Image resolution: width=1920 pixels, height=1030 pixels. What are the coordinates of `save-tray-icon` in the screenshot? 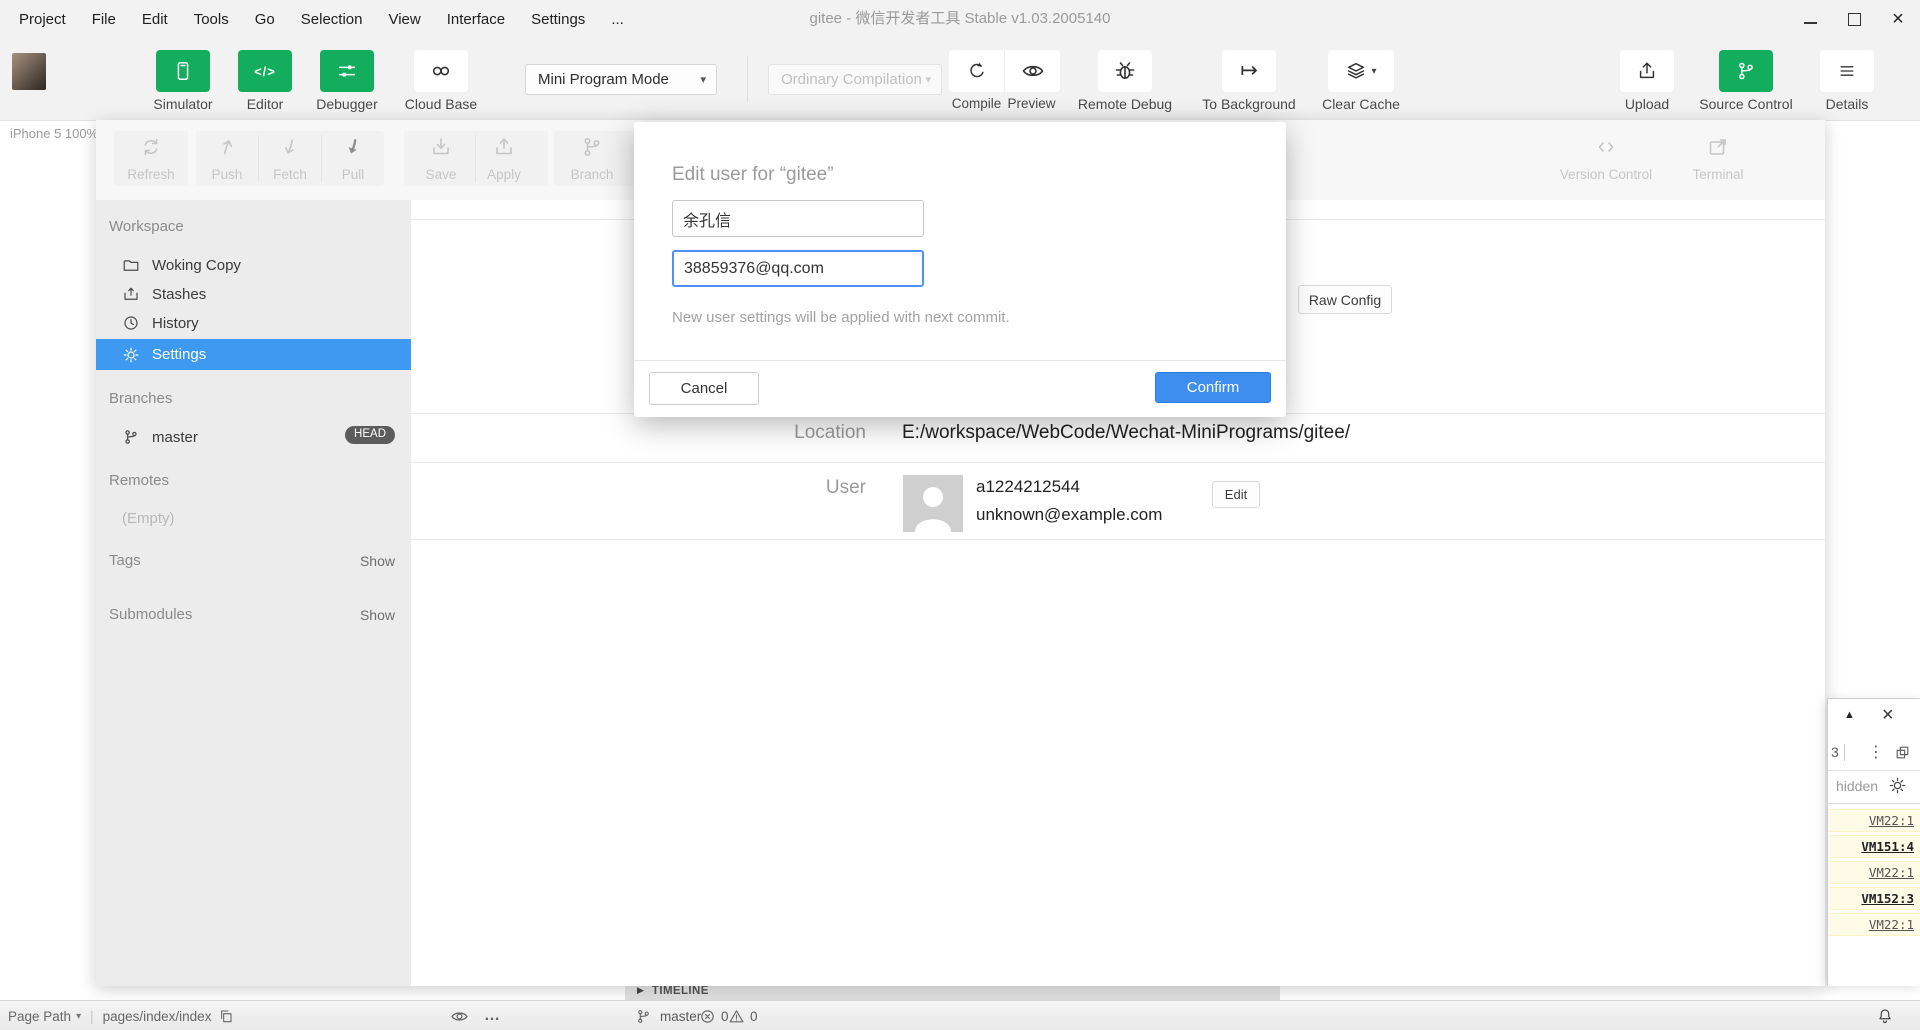 It's located at (441, 148).